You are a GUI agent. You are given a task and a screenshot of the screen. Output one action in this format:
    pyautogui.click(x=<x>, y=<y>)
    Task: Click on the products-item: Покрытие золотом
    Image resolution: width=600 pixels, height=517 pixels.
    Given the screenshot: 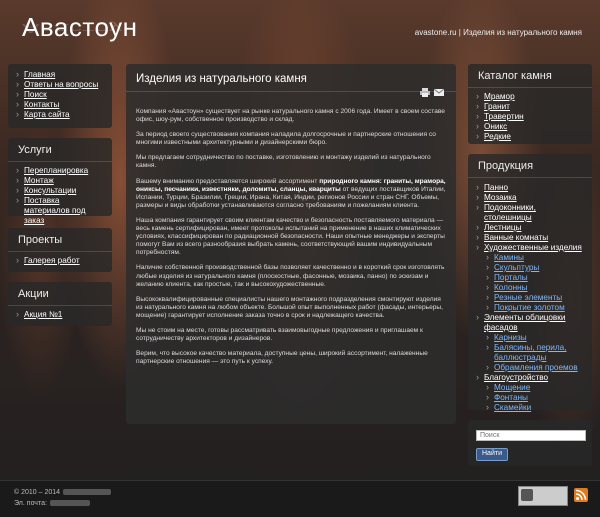 What is the action you would take?
    pyautogui.click(x=535, y=307)
    